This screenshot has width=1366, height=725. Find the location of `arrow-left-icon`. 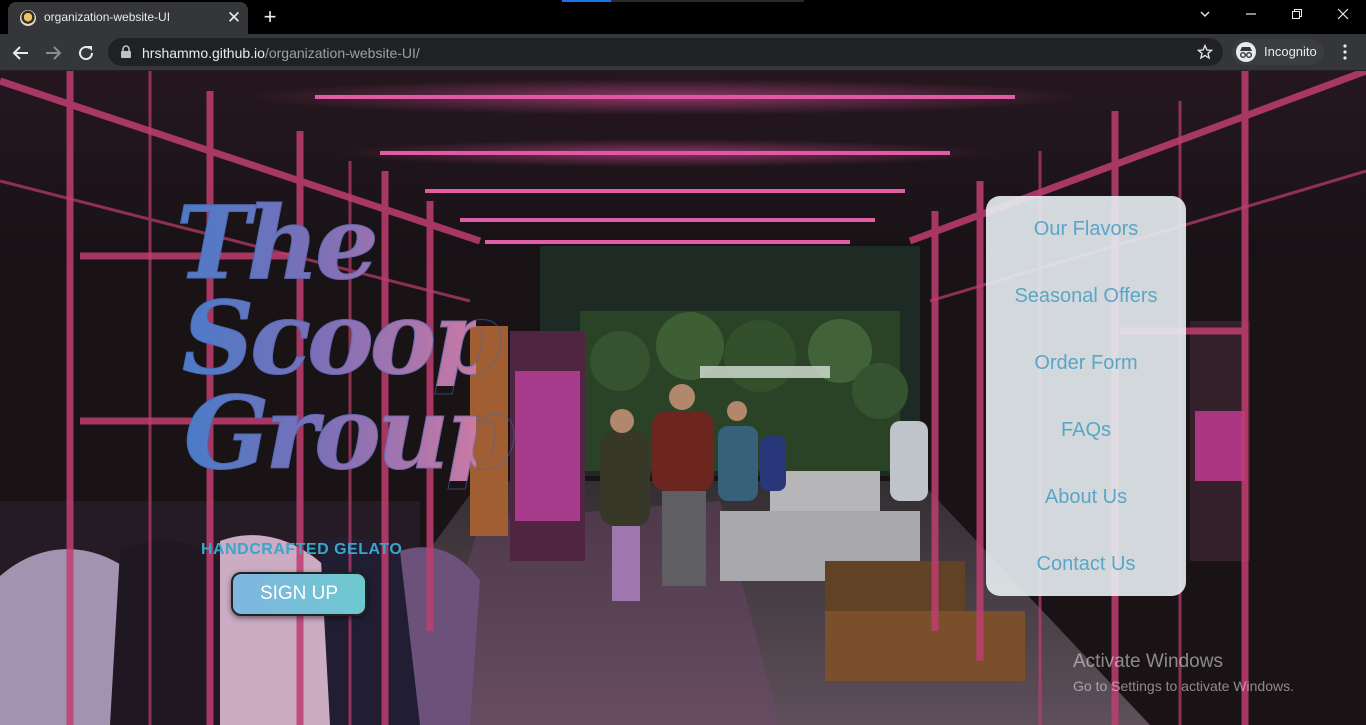

arrow-left-icon is located at coordinates (21, 53).